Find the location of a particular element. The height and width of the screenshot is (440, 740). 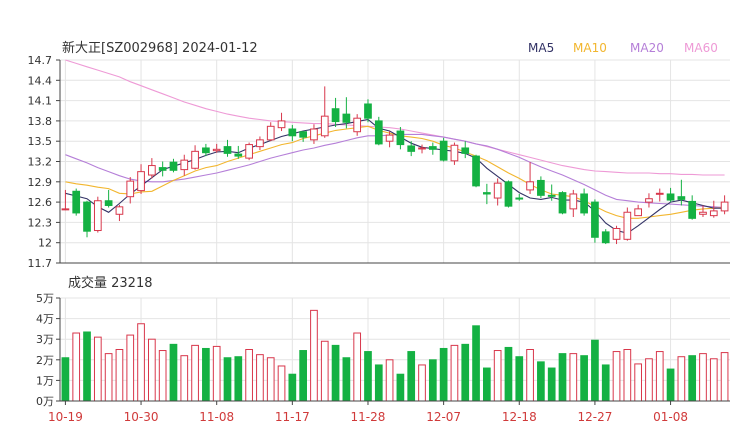

price-tick-label: 12.9 is located at coordinates (40, 182).